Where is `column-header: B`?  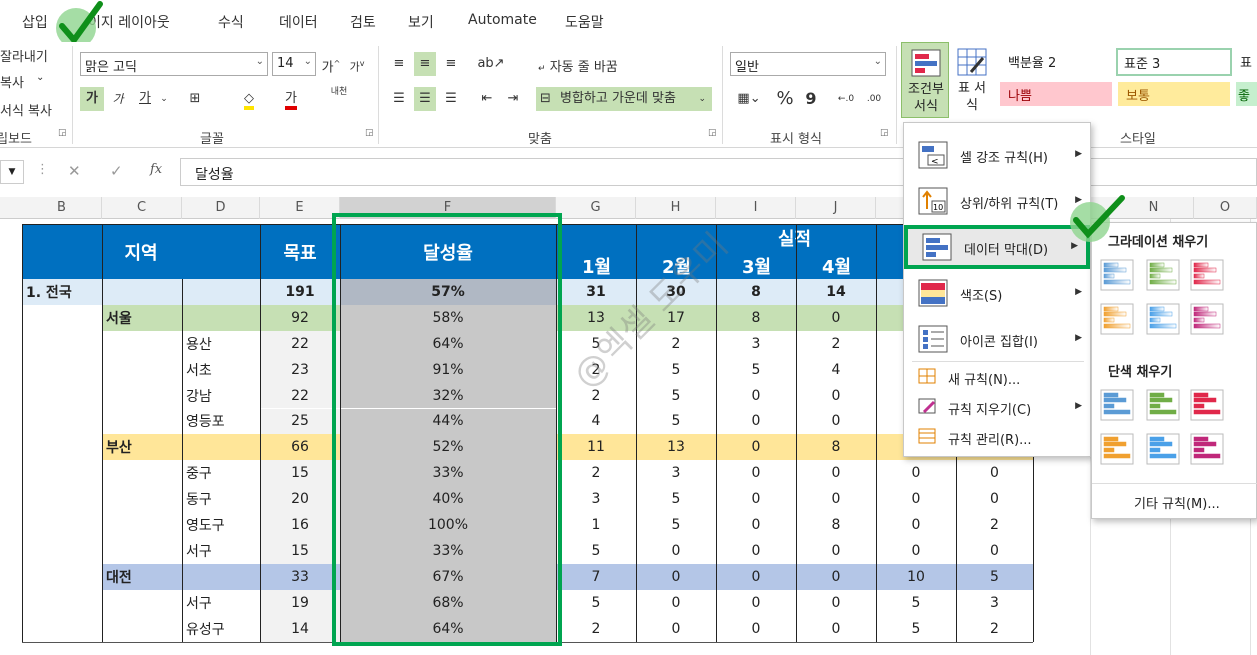
column-header: B is located at coordinates (62, 208).